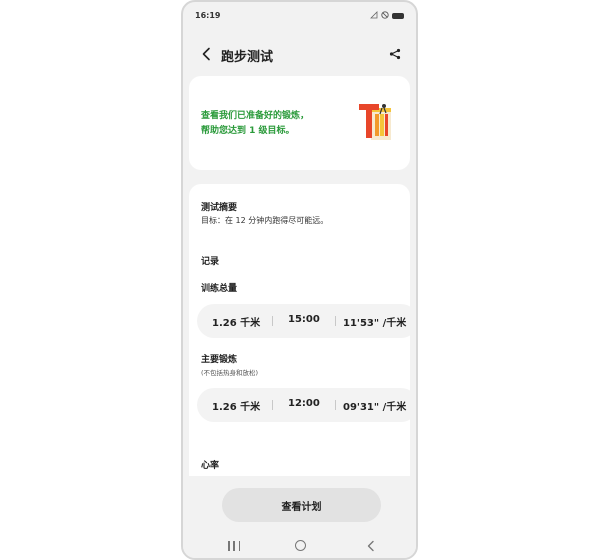 The width and height of the screenshot is (600, 560). What do you see at coordinates (208, 15) in the screenshot?
I see `status-time: 16:19` at bounding box center [208, 15].